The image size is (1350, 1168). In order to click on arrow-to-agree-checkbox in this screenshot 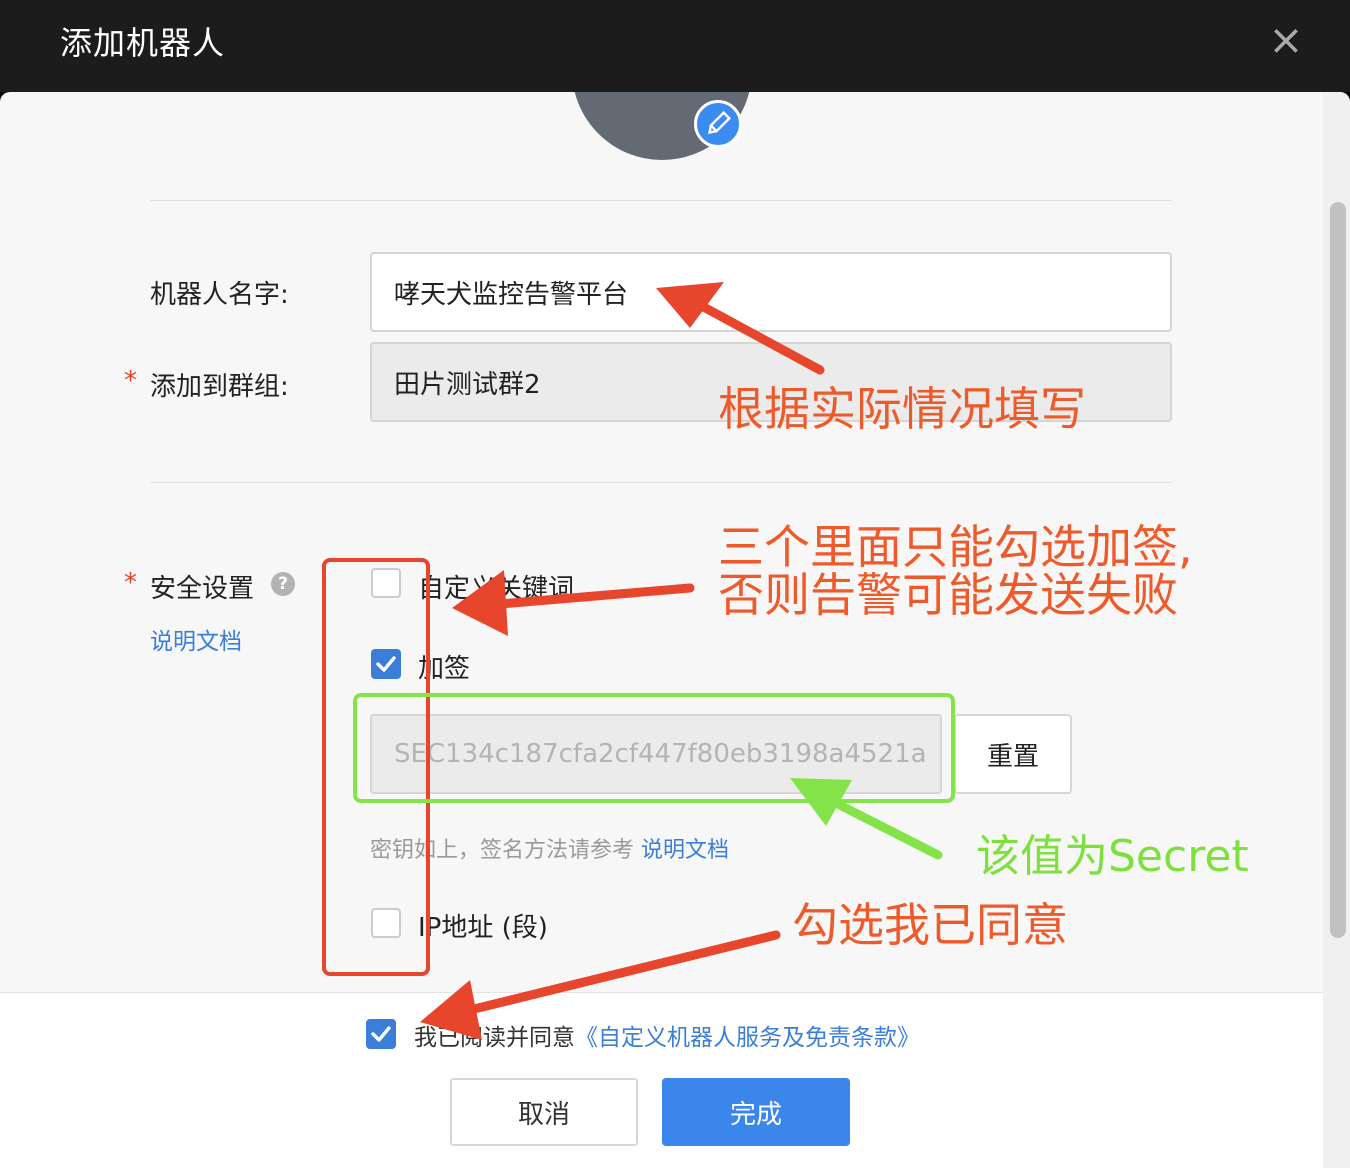, I will do `click(600, 985)`.